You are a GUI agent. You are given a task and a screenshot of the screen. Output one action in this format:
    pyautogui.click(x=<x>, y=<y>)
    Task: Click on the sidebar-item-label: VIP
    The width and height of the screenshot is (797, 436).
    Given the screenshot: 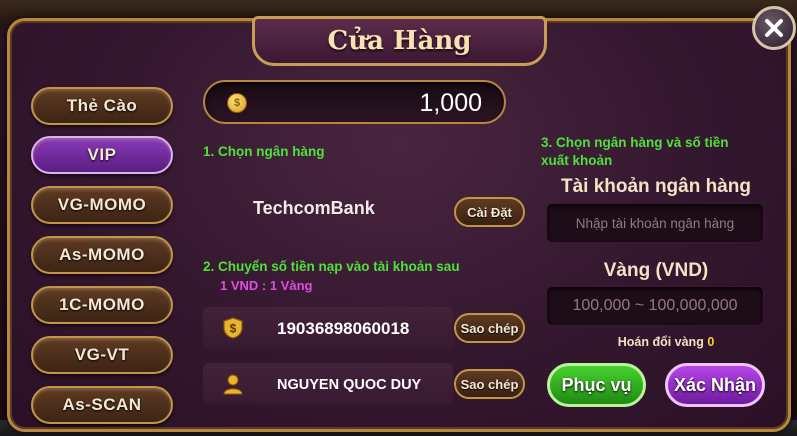 What is the action you would take?
    pyautogui.click(x=102, y=154)
    